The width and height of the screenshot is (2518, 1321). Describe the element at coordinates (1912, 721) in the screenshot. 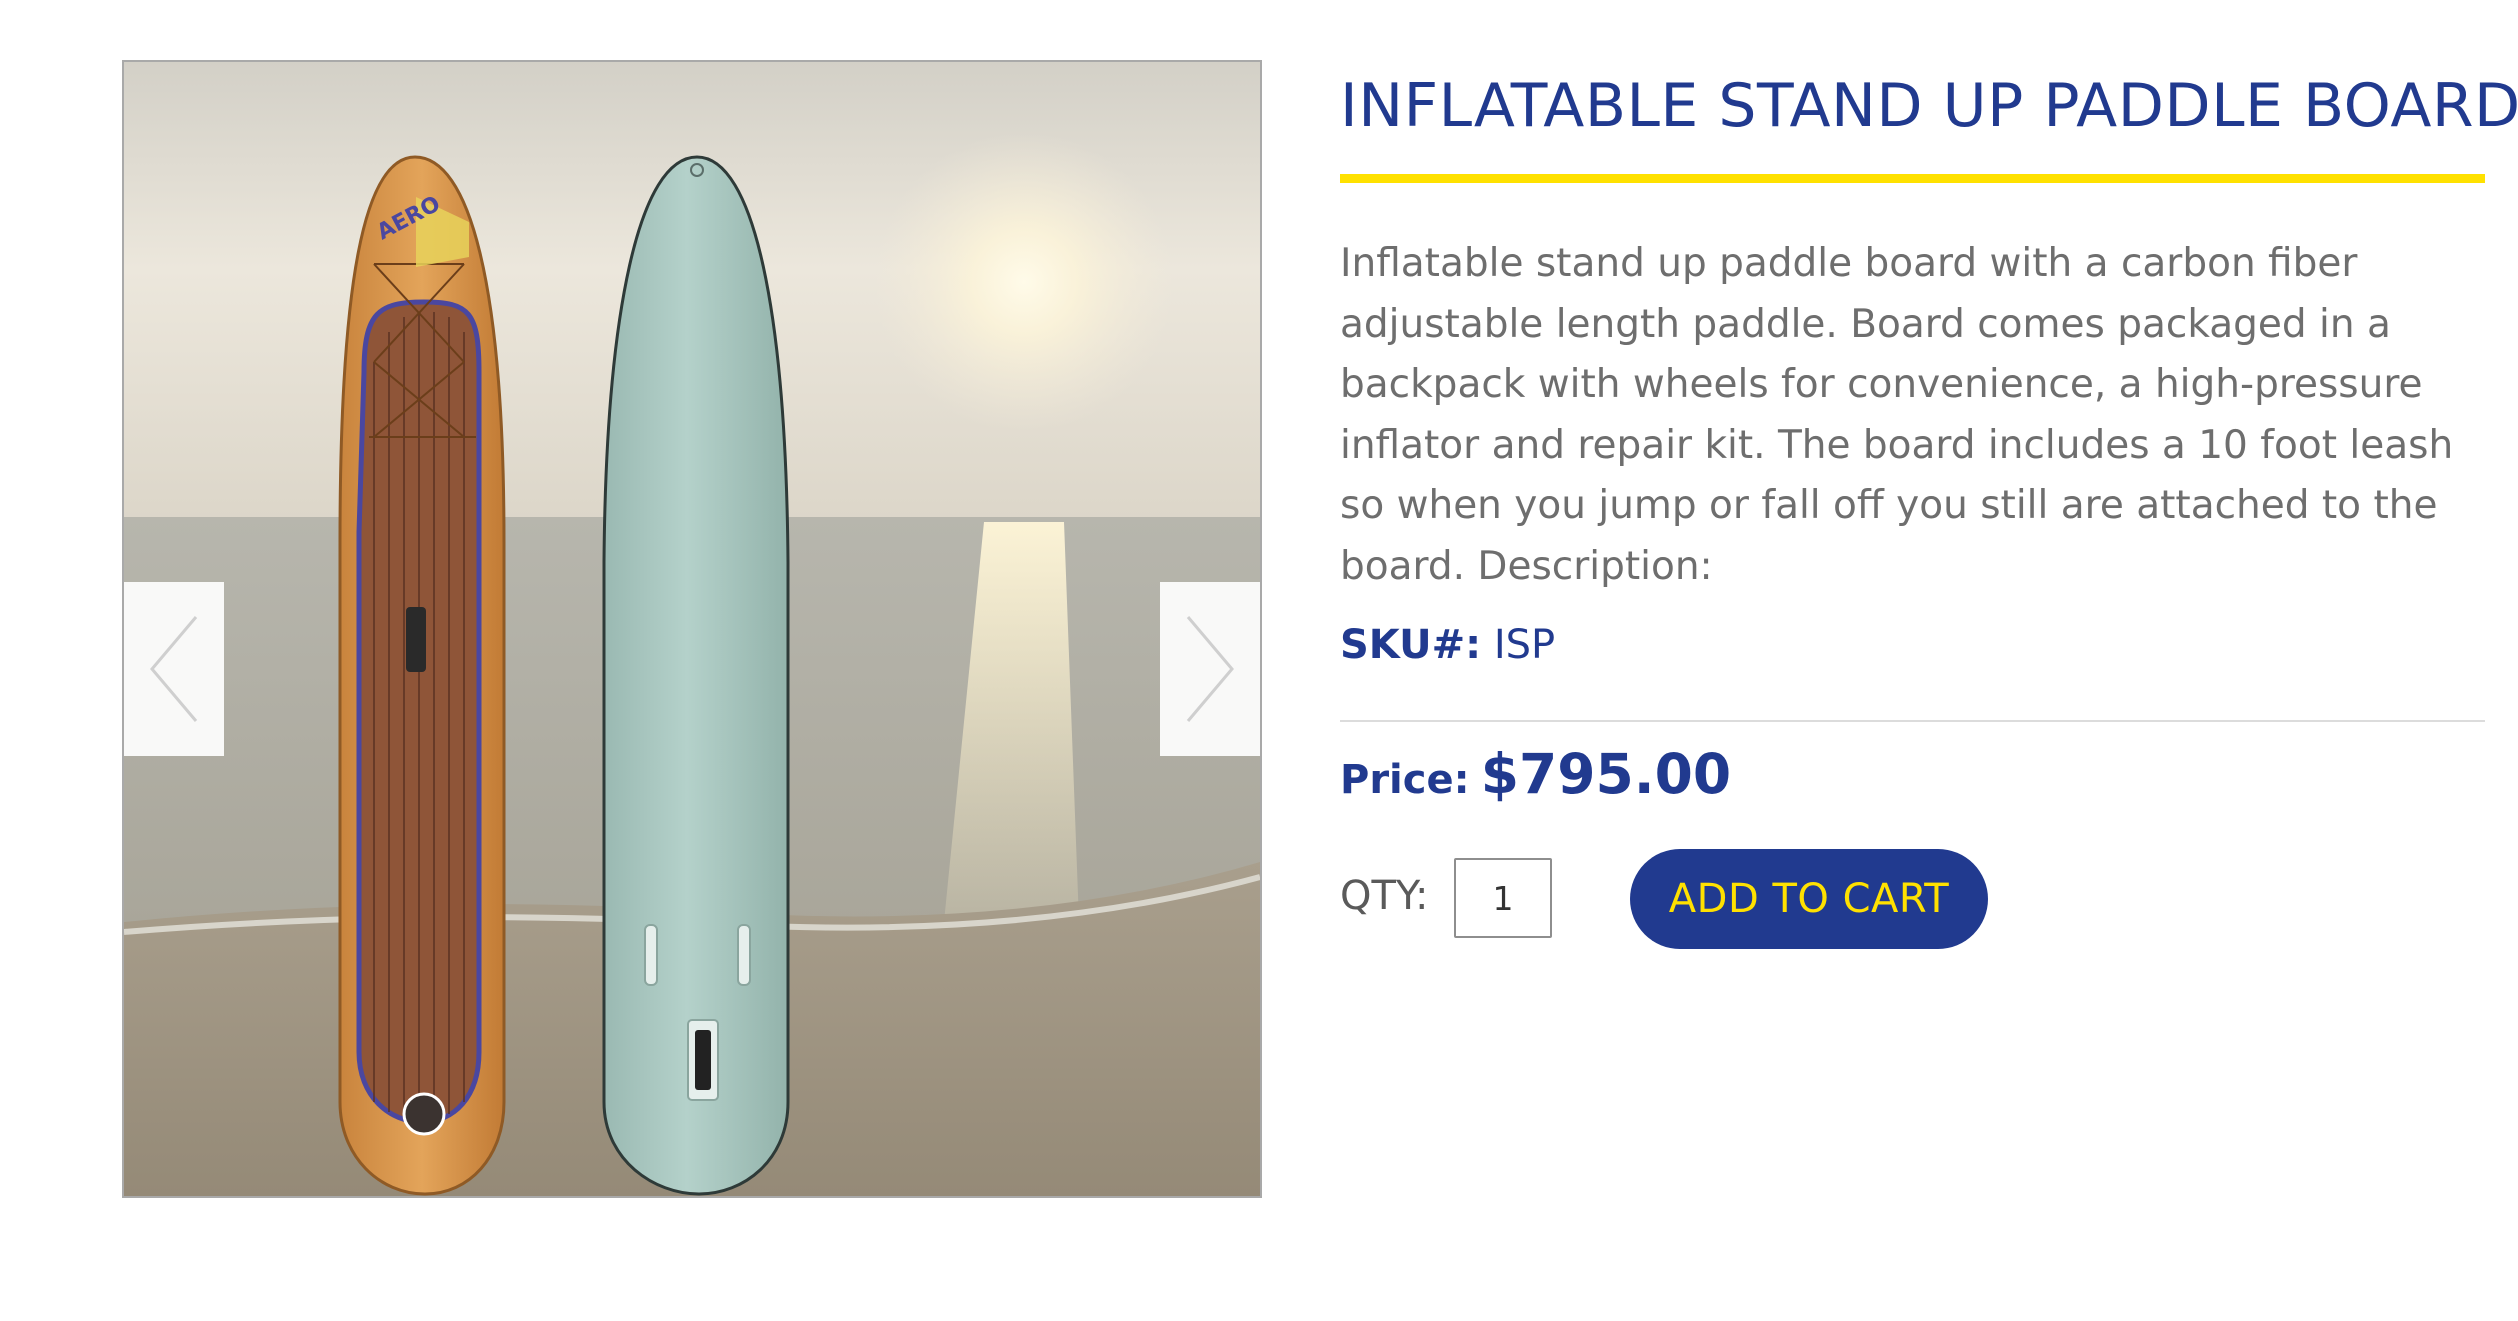

I see `divider` at that location.